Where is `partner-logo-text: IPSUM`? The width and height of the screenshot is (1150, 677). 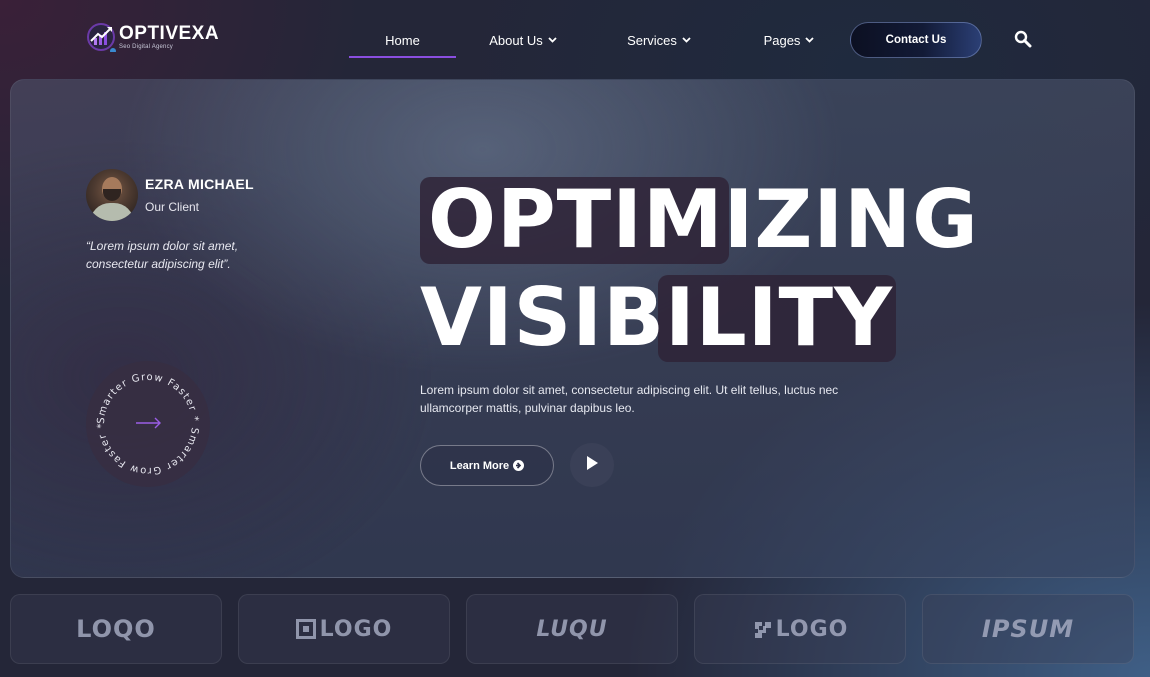 partner-logo-text: IPSUM is located at coordinates (1028, 629).